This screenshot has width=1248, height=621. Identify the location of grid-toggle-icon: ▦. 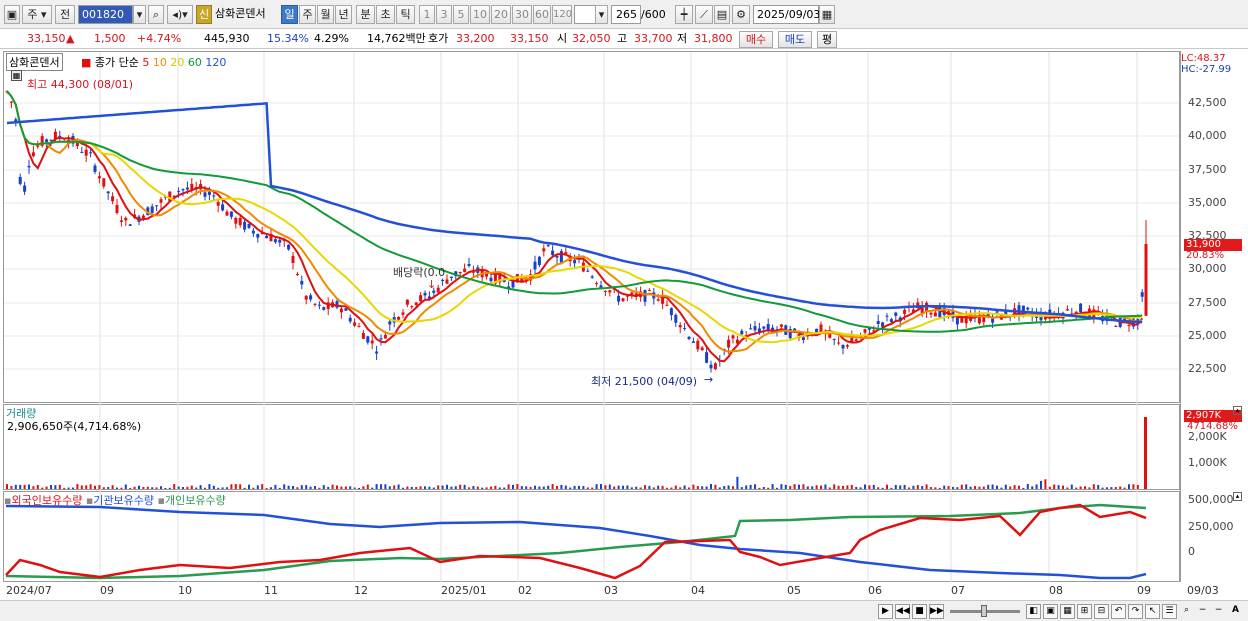
(16, 75).